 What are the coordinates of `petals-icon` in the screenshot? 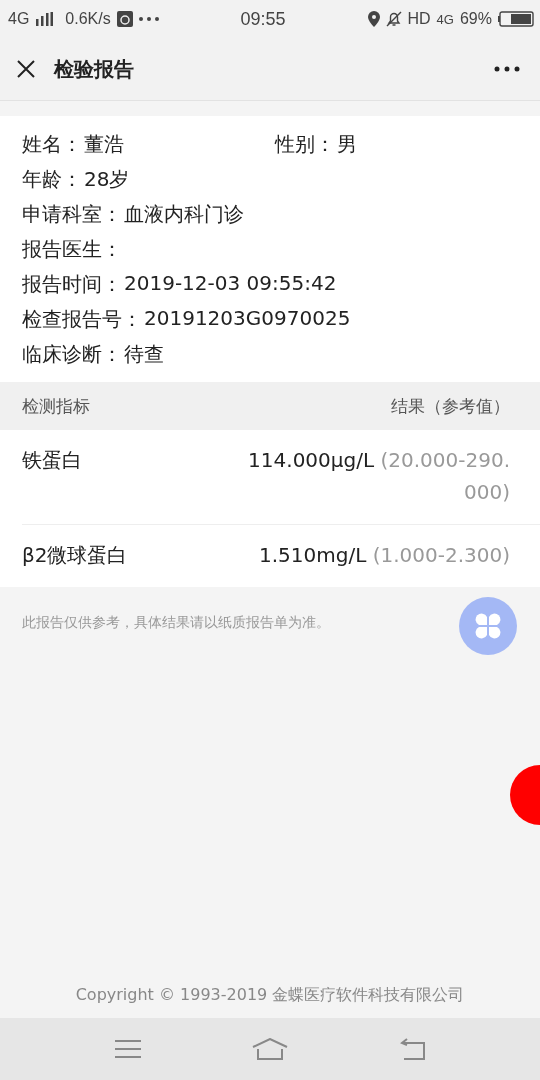 It's located at (488, 626).